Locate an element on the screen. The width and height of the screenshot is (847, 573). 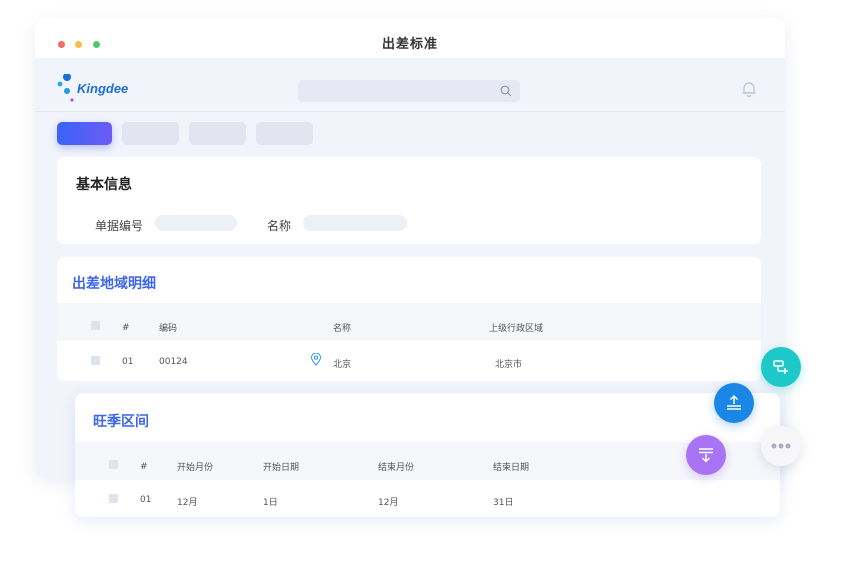
row-end-day: 31日 is located at coordinates (503, 503).